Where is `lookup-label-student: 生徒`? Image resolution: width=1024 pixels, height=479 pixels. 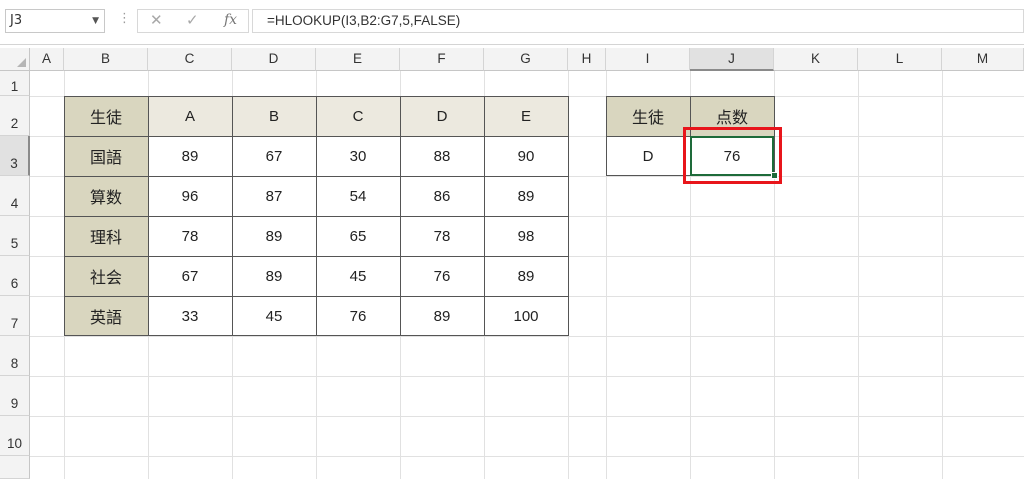 lookup-label-student: 生徒 is located at coordinates (648, 116).